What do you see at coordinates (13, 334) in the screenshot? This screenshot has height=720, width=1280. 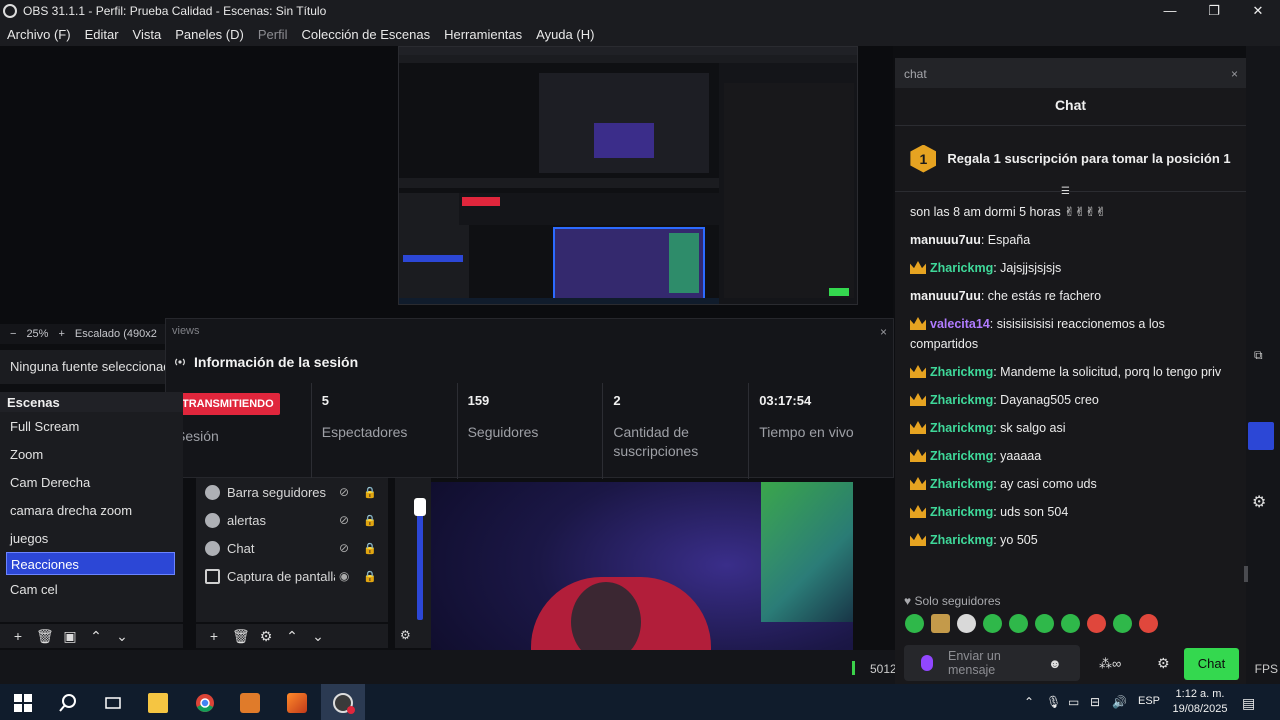 I see `zoom-out-button: −` at bounding box center [13, 334].